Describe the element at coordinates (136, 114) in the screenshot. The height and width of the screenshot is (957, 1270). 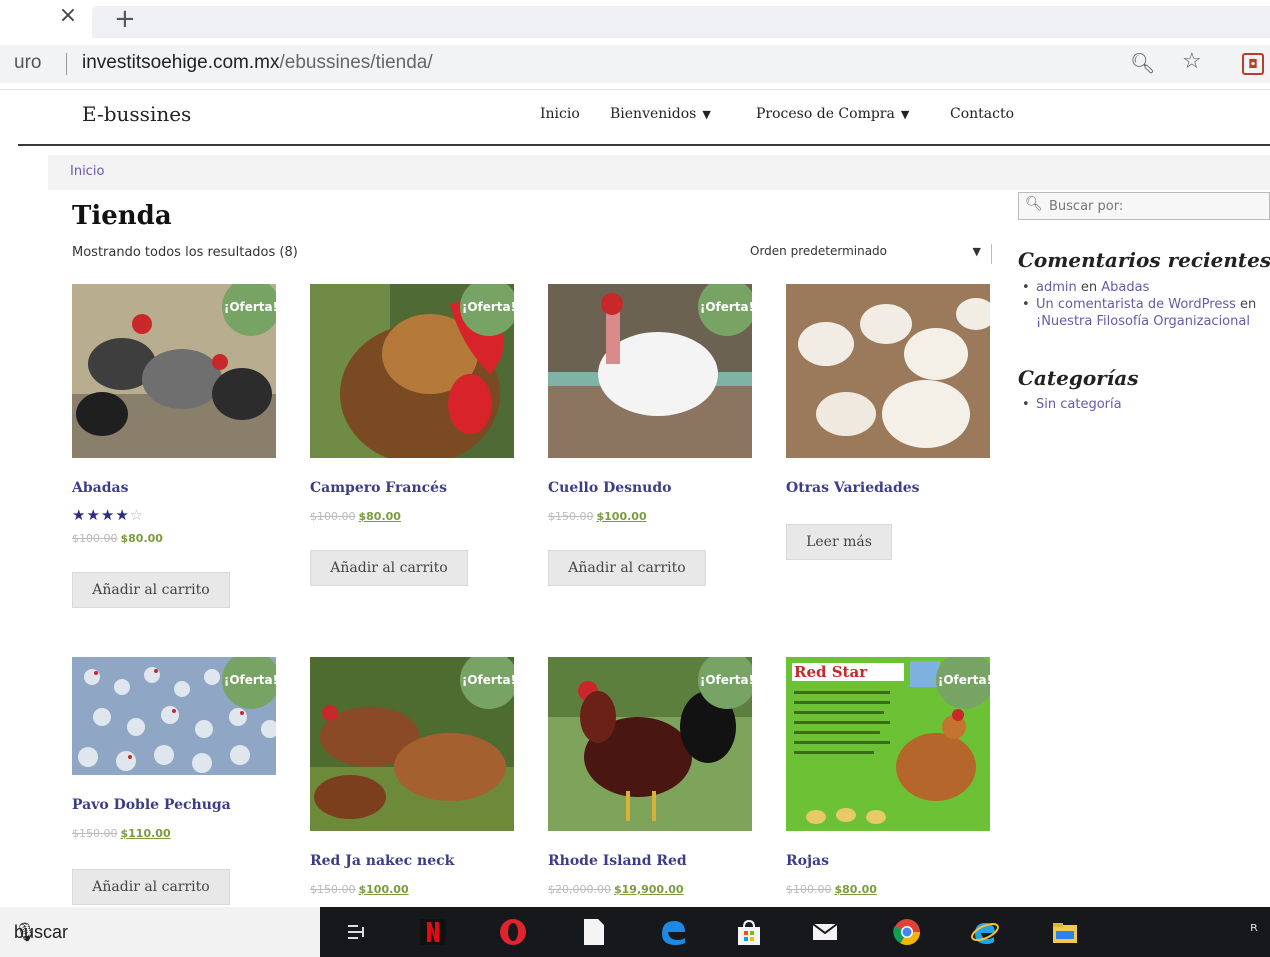
I see `site-title: E-bussines` at that location.